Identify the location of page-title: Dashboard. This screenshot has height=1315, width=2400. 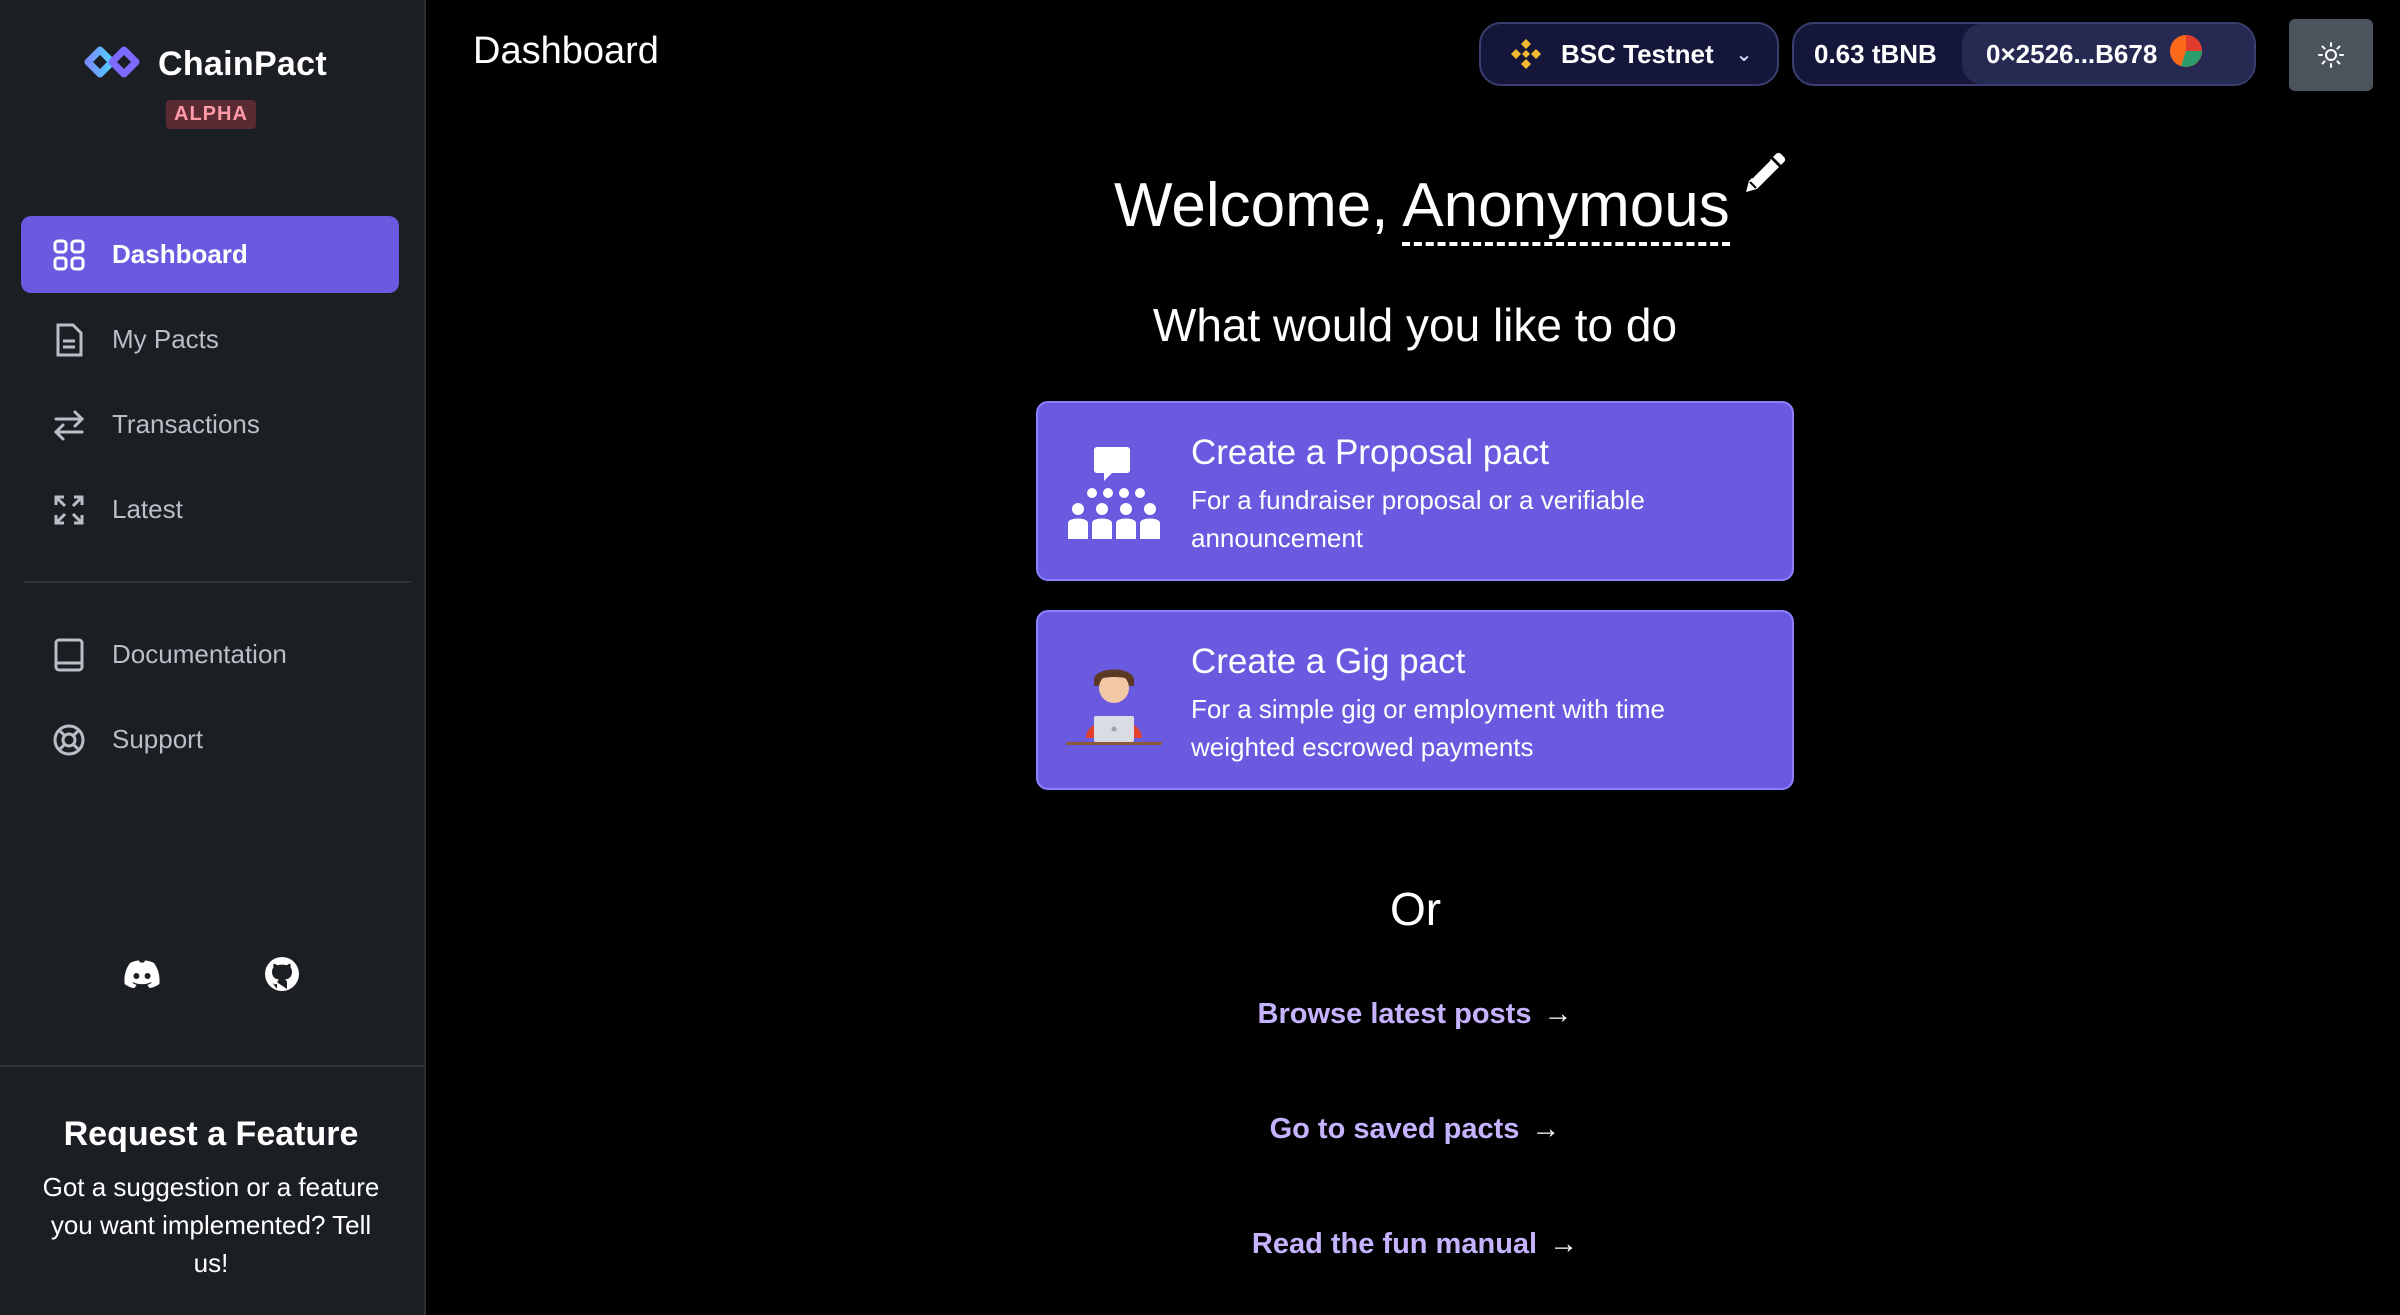
(566, 51).